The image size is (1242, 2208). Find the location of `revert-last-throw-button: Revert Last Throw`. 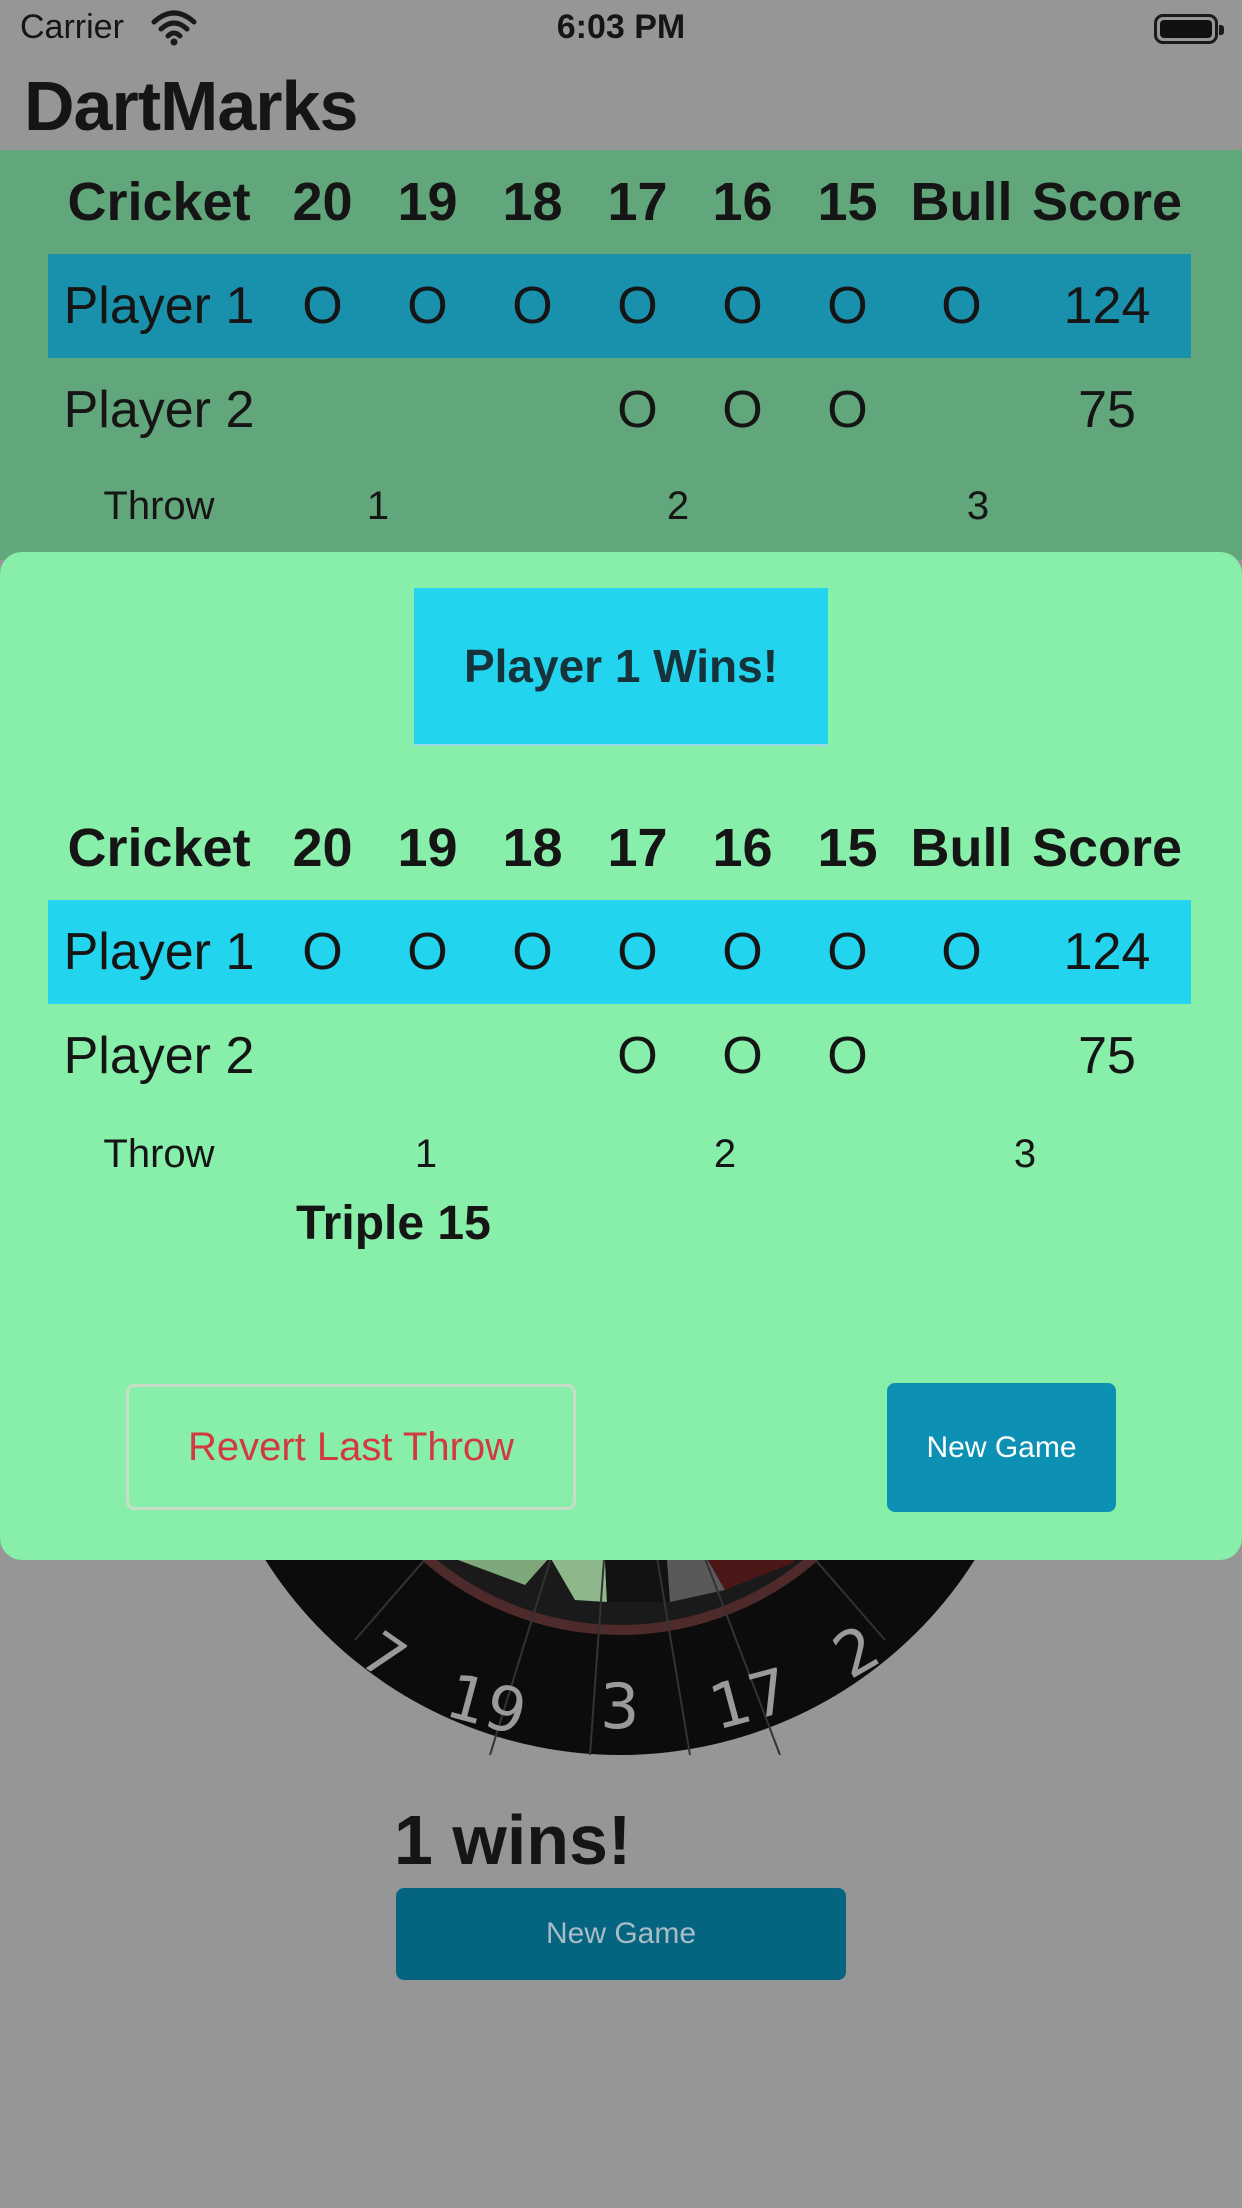

revert-last-throw-button: Revert Last Throw is located at coordinates (351, 1447).